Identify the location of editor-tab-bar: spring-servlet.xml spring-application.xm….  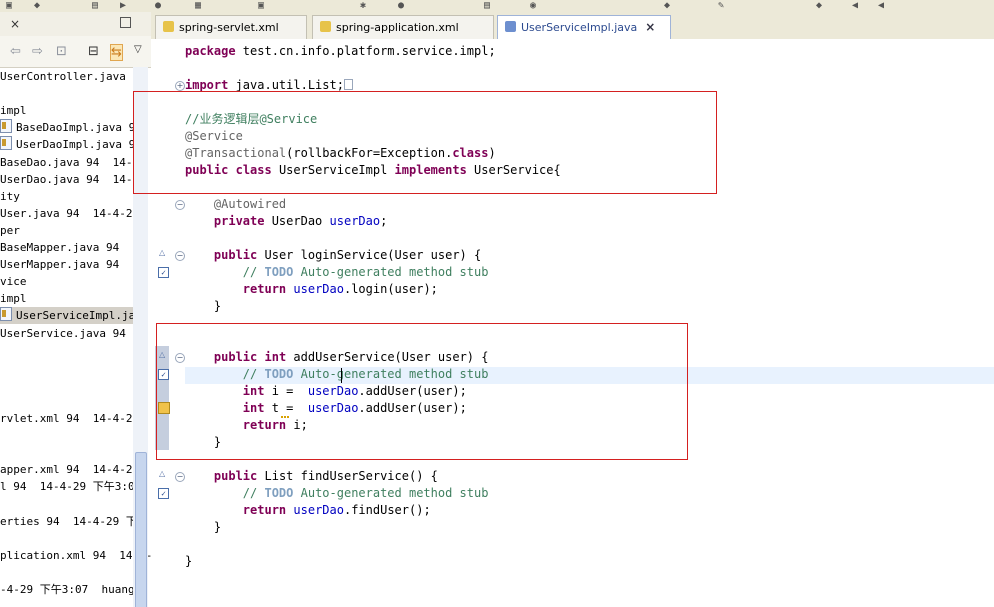
(572, 26).